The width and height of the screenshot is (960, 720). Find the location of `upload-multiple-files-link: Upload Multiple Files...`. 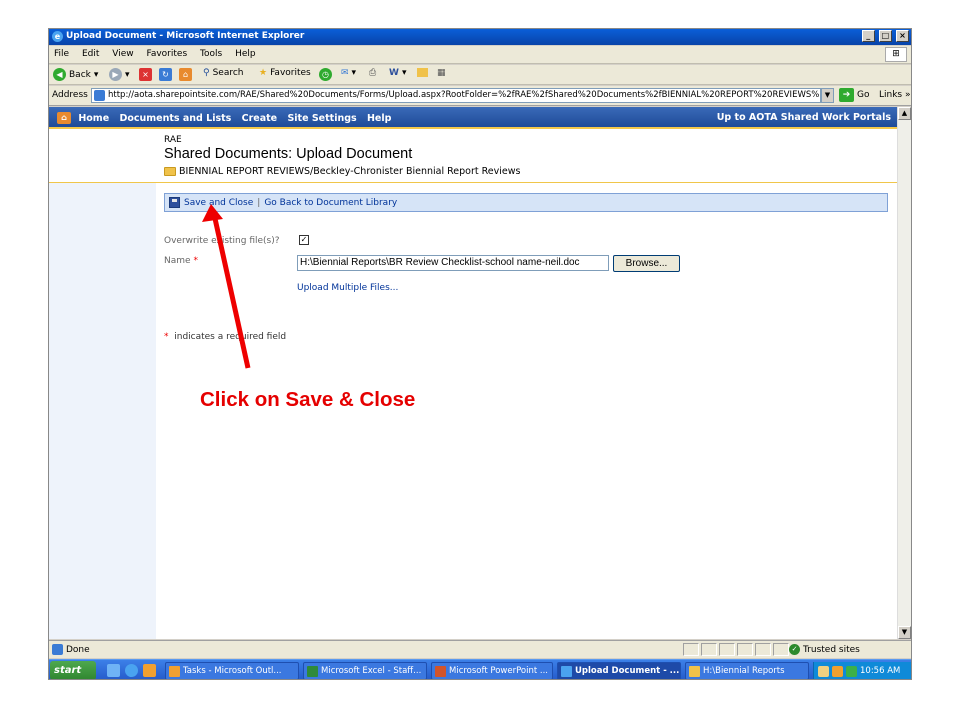

upload-multiple-files-link: Upload Multiple Files... is located at coordinates (347, 288).